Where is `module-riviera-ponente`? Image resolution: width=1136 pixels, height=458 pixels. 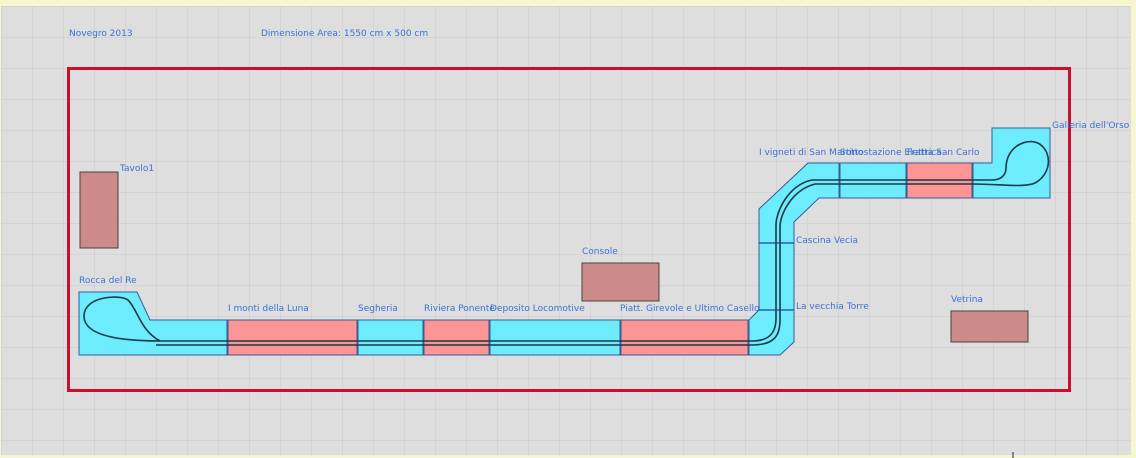
module-riviera-ponente is located at coordinates (456, 337).